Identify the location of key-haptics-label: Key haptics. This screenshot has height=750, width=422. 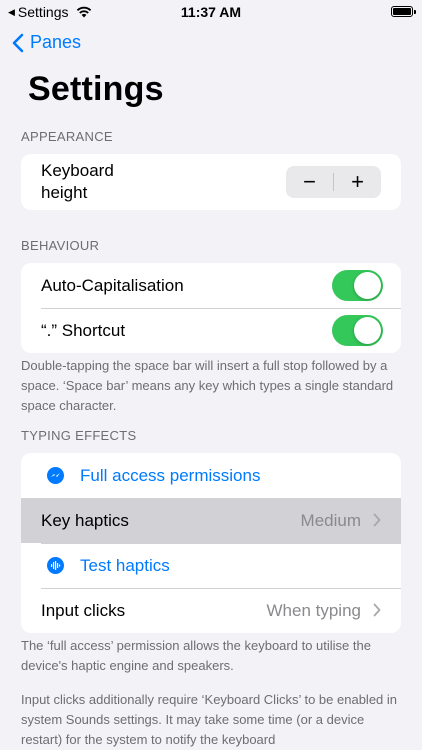
(85, 520).